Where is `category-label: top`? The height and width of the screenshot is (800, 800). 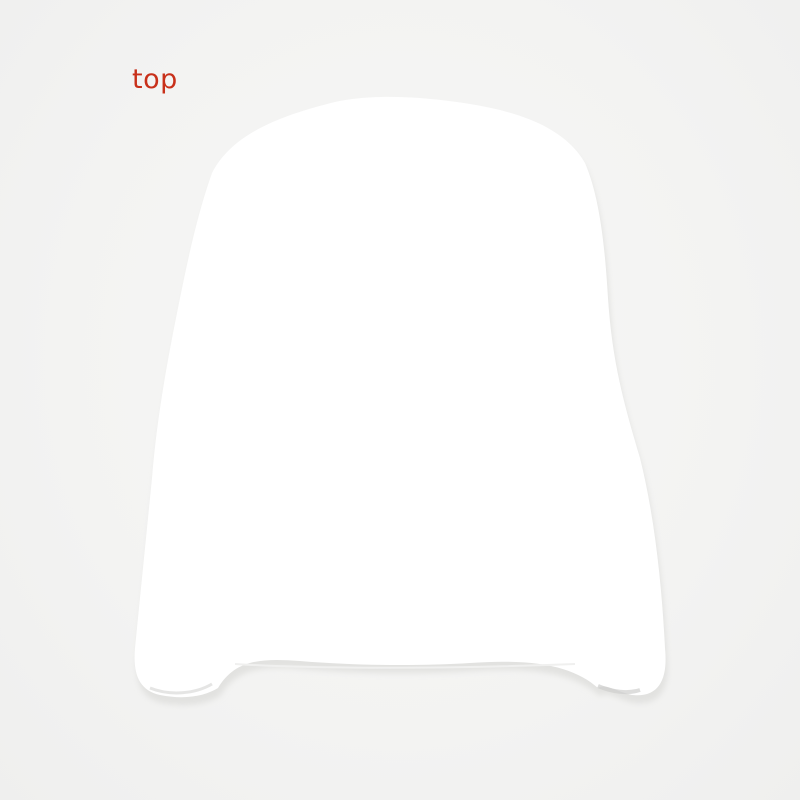
category-label: top is located at coordinates (155, 79).